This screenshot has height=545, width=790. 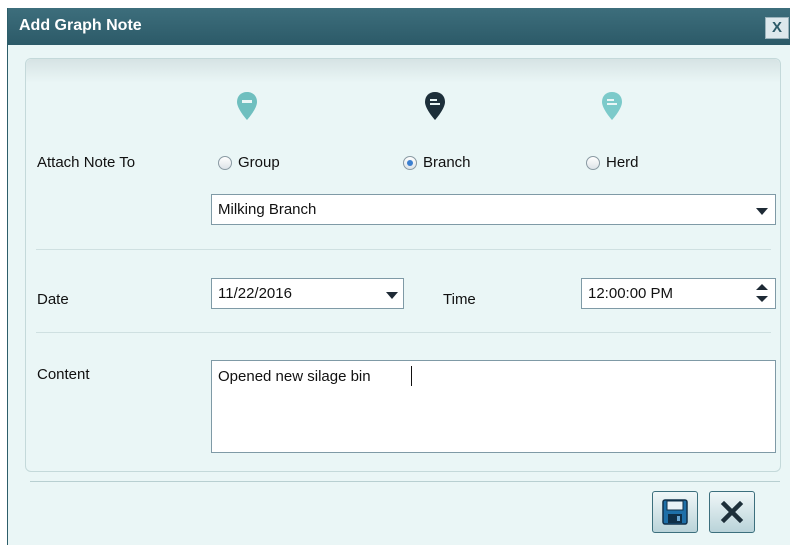 What do you see at coordinates (762, 294) in the screenshot?
I see `spin-arrows-icon` at bounding box center [762, 294].